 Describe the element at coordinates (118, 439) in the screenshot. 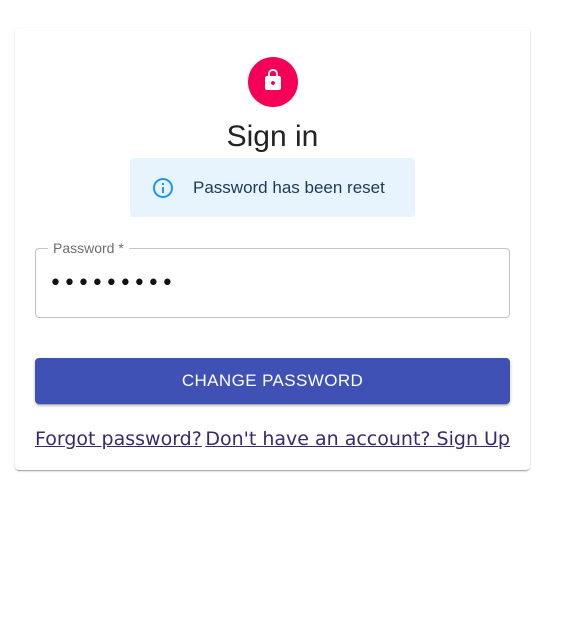

I see `forgot-password-link: Forgot password?` at that location.